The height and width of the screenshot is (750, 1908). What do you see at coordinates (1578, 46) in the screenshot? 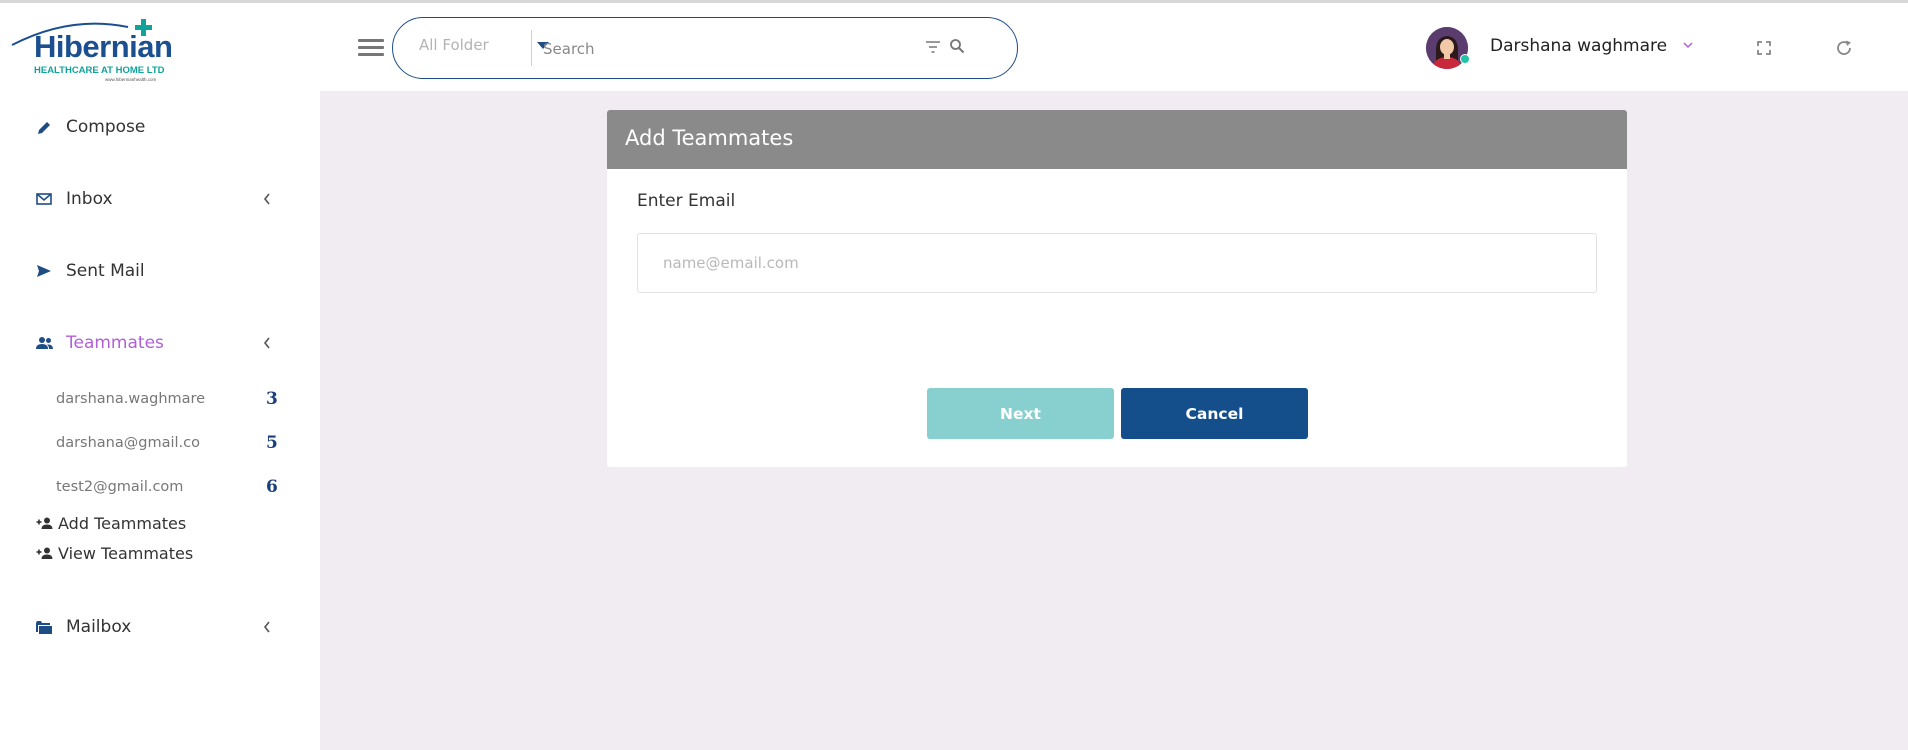
I see `user-name: Darshana waghmare` at bounding box center [1578, 46].